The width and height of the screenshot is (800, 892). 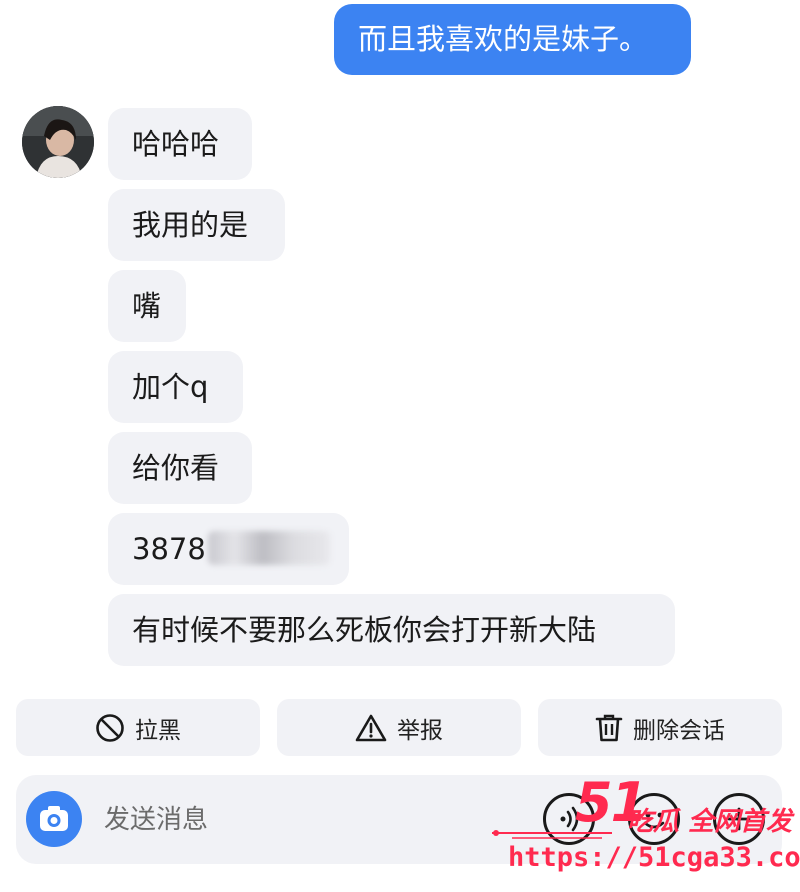 I want to click on watermark-logo-text: 吃瓜 全网首发, so click(x=710, y=822).